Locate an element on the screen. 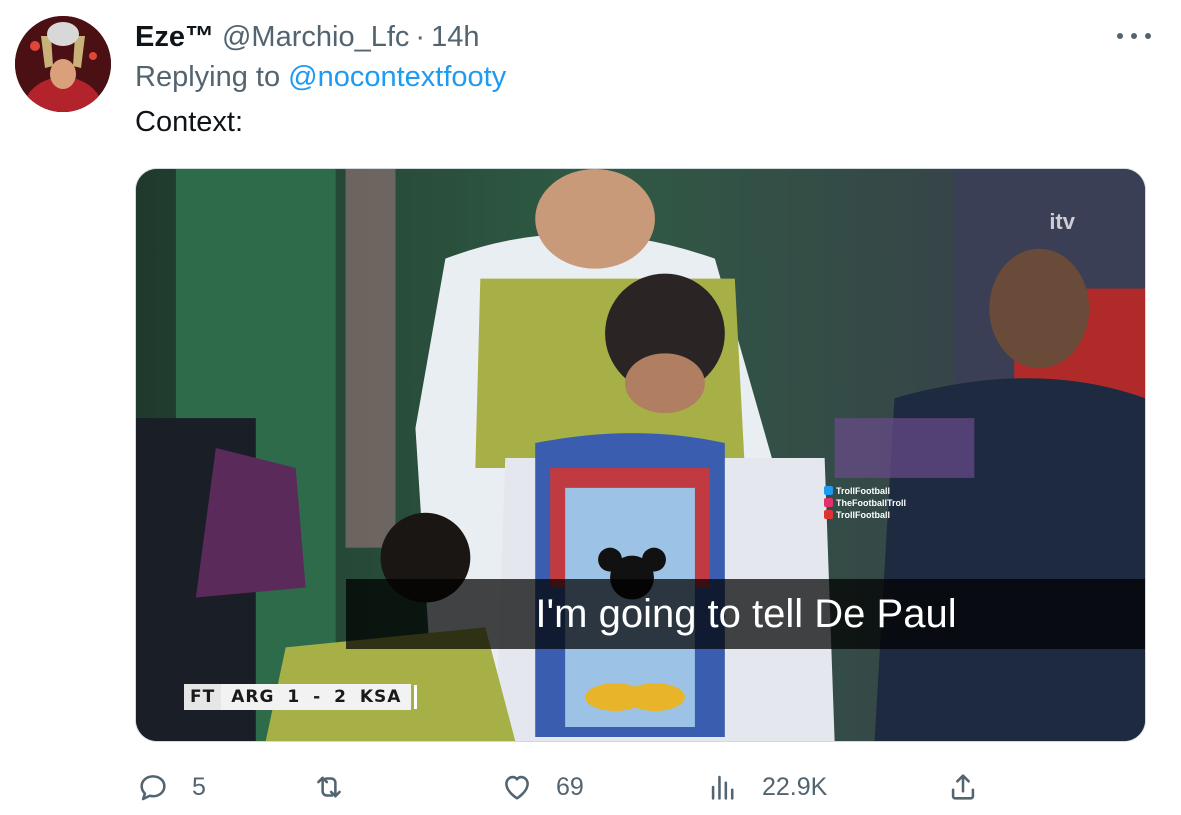  replying-prefix: Replying to is located at coordinates (212, 77).